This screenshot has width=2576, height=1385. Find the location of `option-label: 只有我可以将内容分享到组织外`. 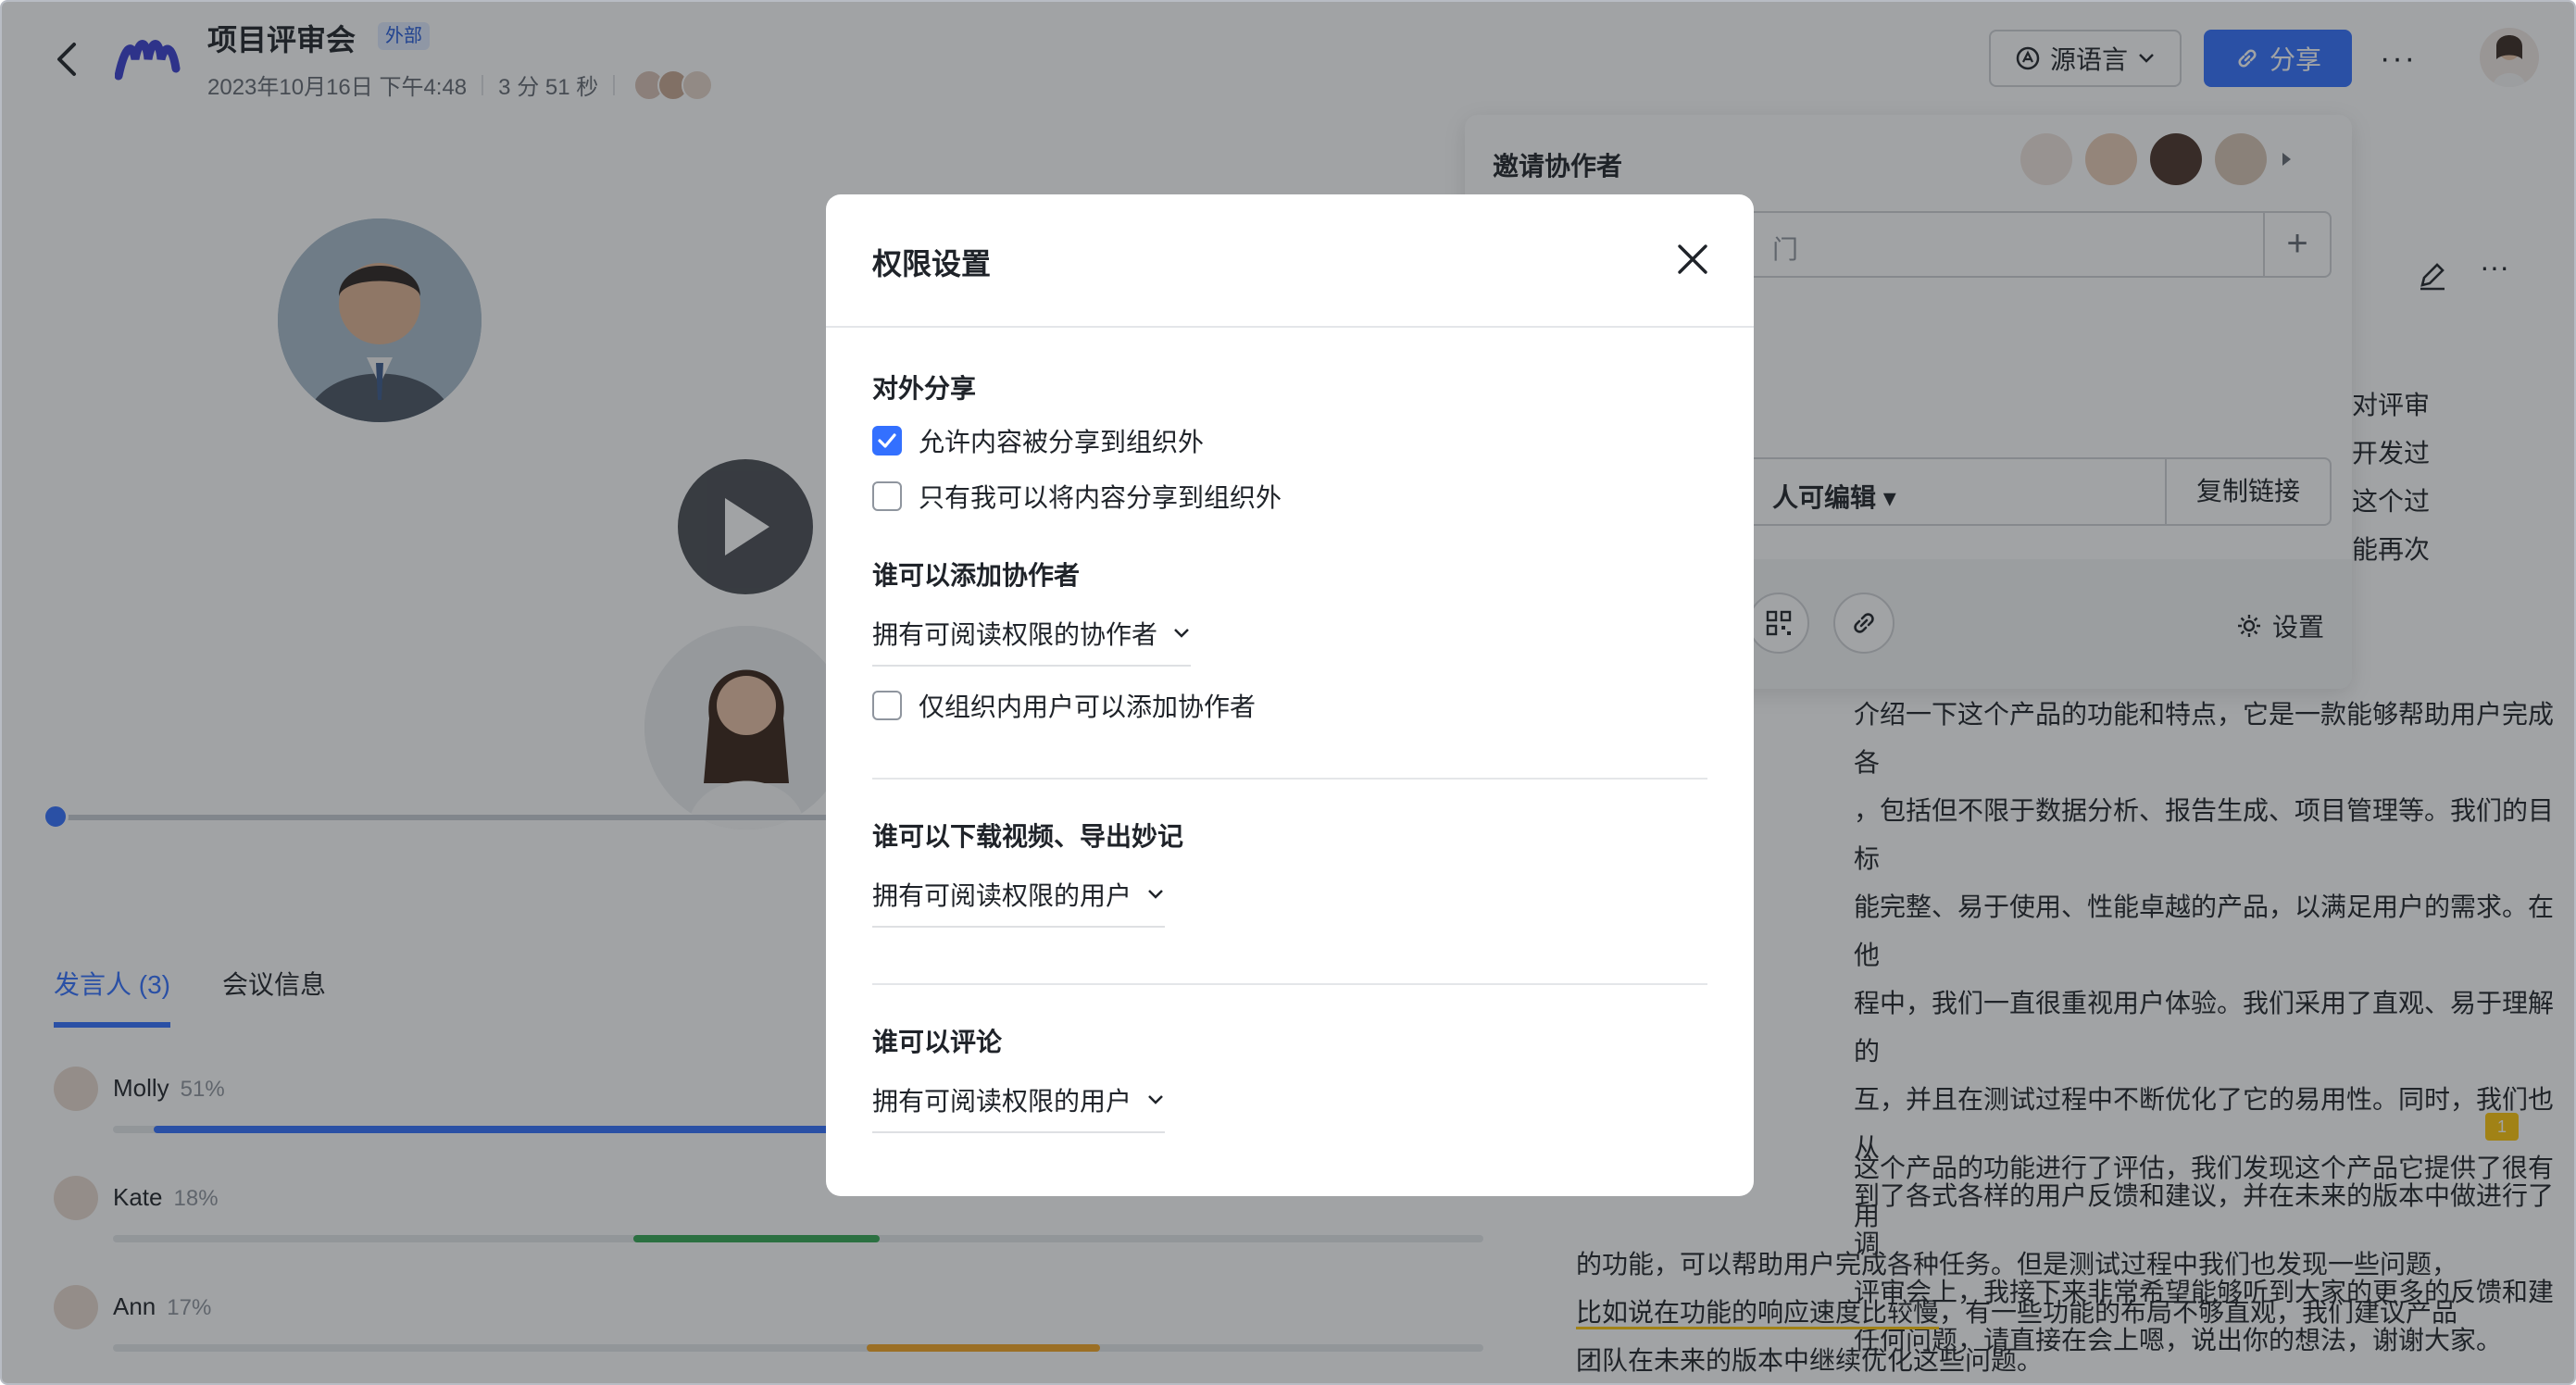

option-label: 只有我可以将内容分享到组织外 is located at coordinates (1100, 497).